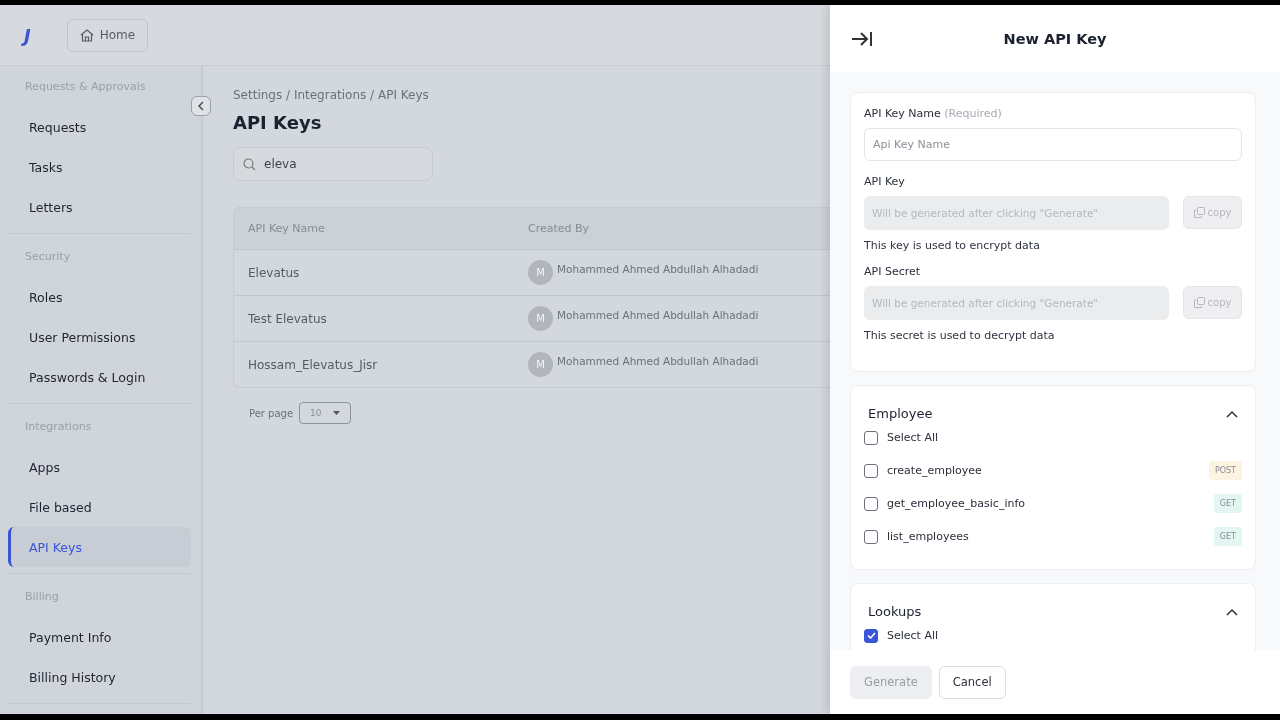 The width and height of the screenshot is (1280, 720). Describe the element at coordinates (99, 467) in the screenshot. I see `sidebar-item: Apps` at that location.